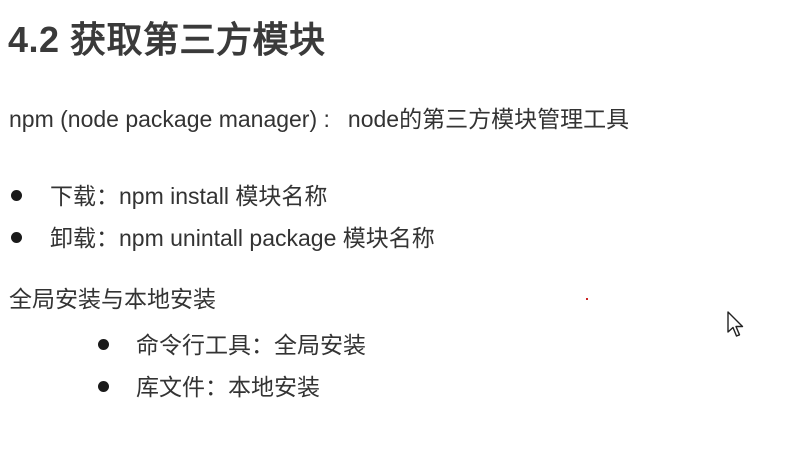  What do you see at coordinates (242, 238) in the screenshot?
I see `bullet-text: 卸载：npm unintall package 模块名称` at bounding box center [242, 238].